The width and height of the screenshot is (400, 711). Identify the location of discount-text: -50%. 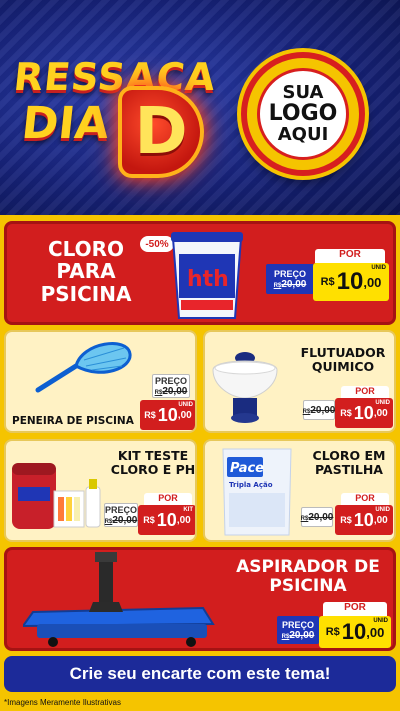
(157, 244).